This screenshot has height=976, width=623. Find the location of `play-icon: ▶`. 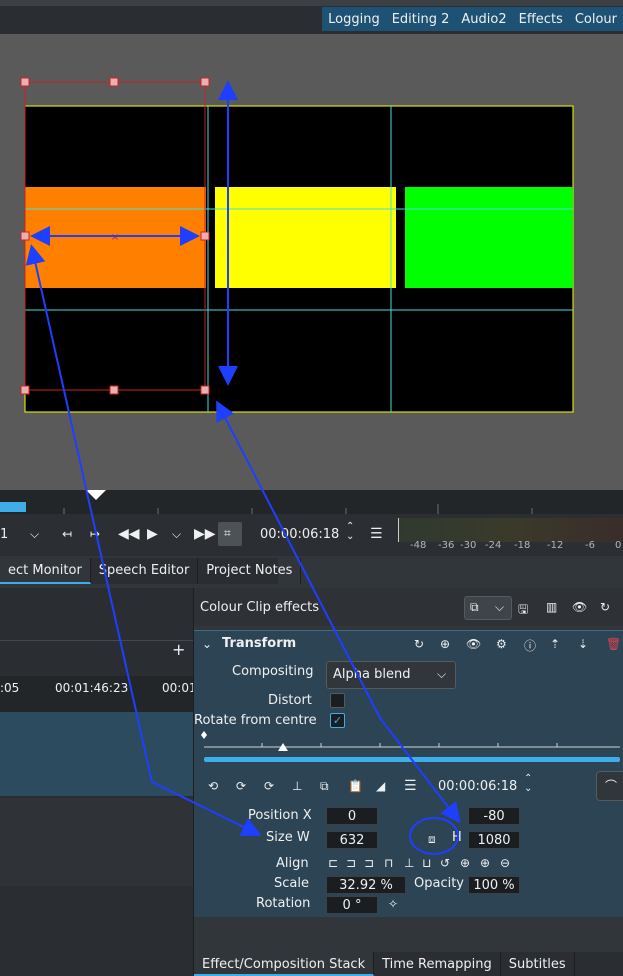

play-icon: ▶ is located at coordinates (152, 534).